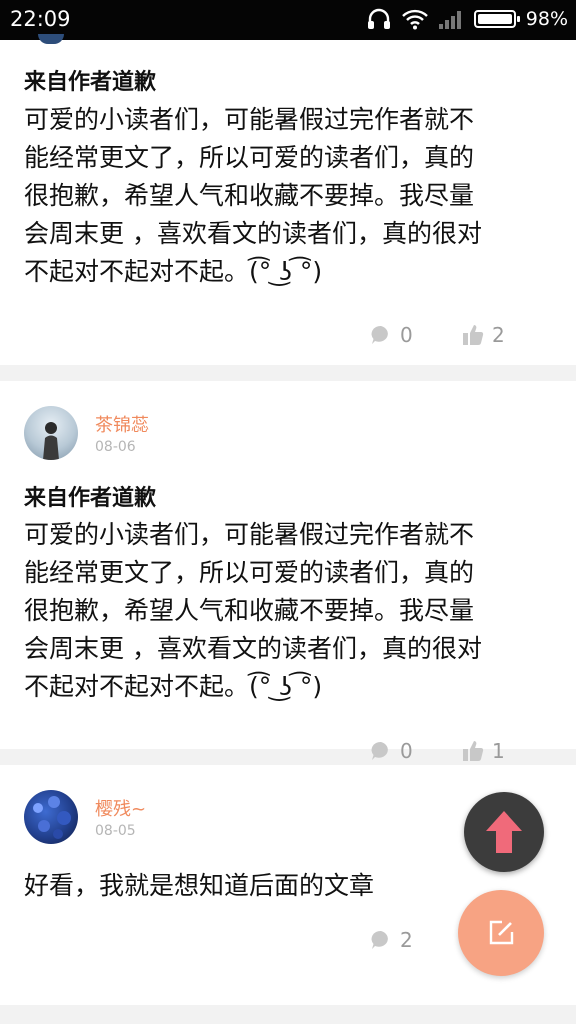  Describe the element at coordinates (115, 447) in the screenshot. I see `post-date: 08-06` at that location.